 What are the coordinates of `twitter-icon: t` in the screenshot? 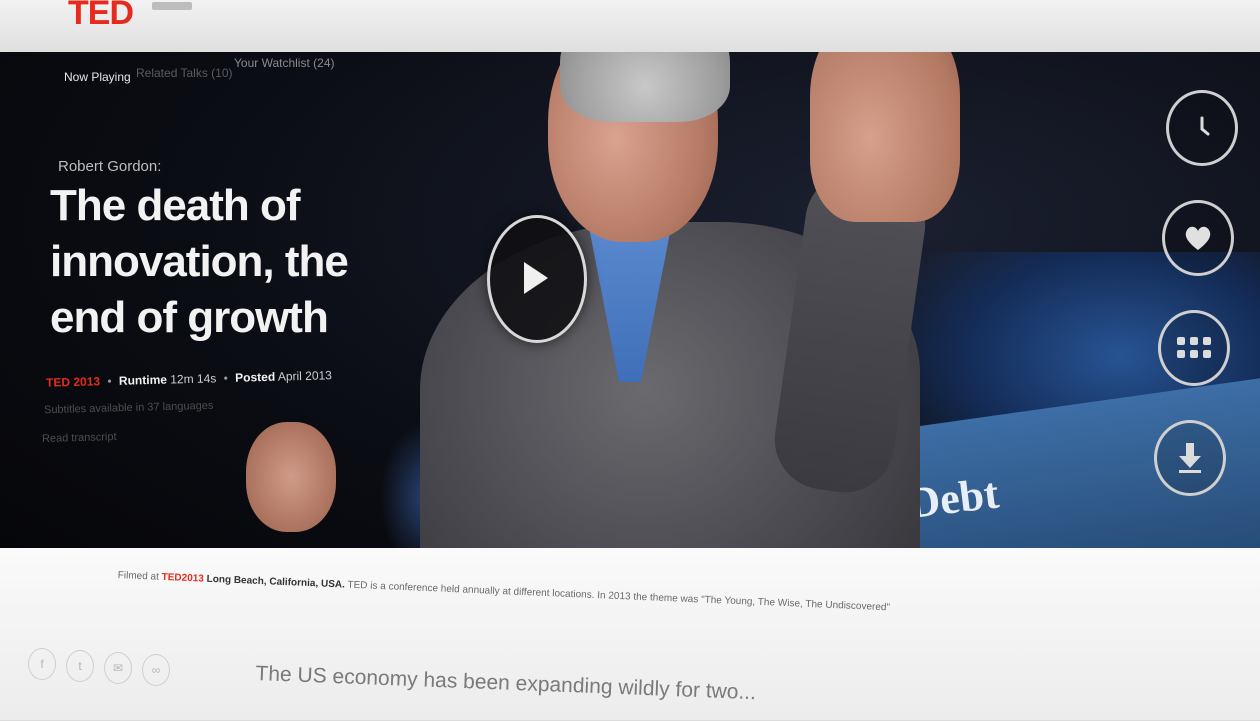 It's located at (80, 666).